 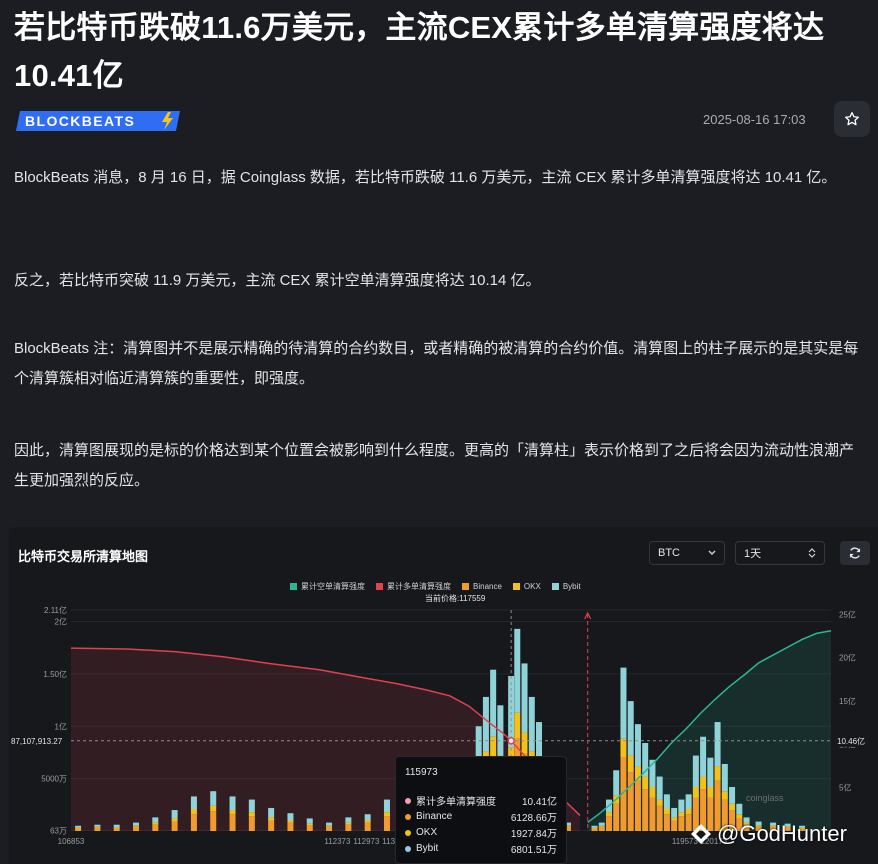 I want to click on tooltip-series-value: 1927.84万, so click(x=533, y=834).